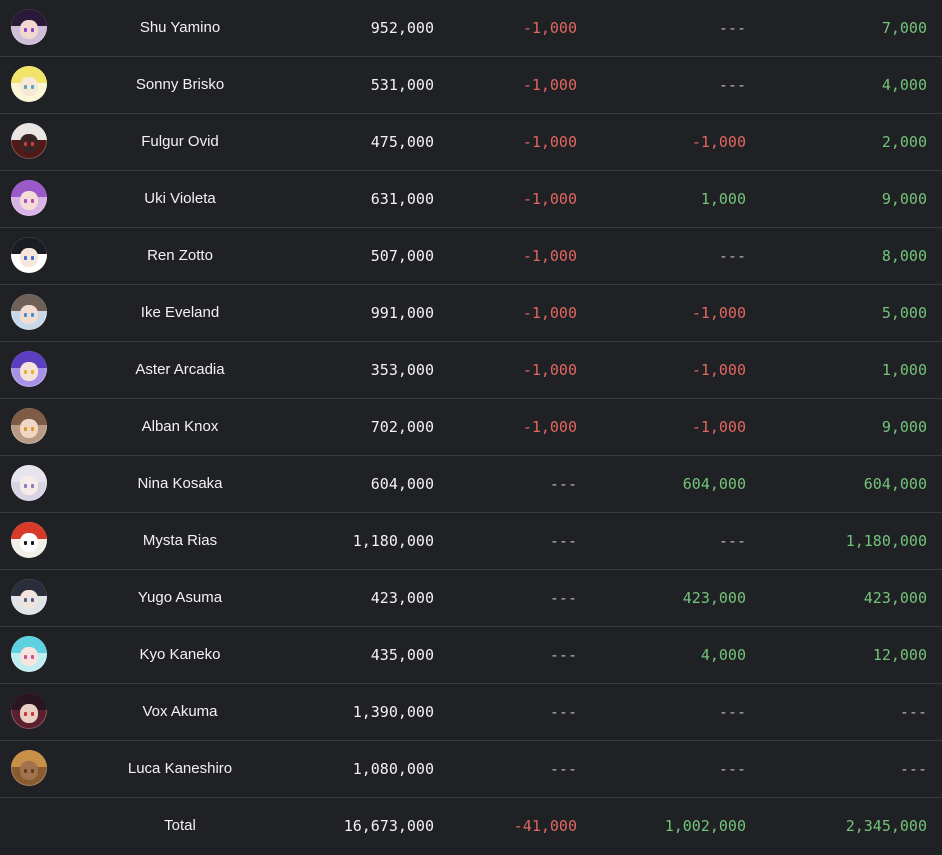 This screenshot has width=942, height=855. Describe the element at coordinates (723, 655) in the screenshot. I see `change-value: 4,000` at that location.